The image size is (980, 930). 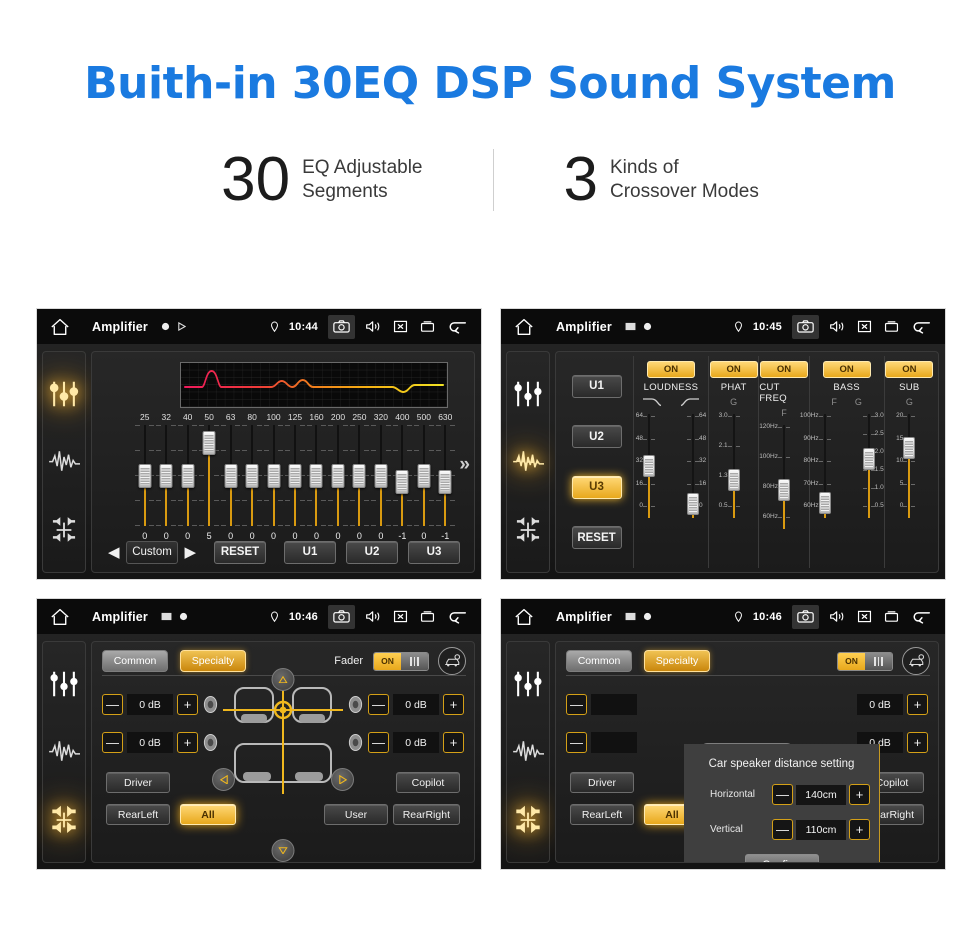 What do you see at coordinates (596, 538) in the screenshot?
I see `crossover-reset-button: RESET` at bounding box center [596, 538].